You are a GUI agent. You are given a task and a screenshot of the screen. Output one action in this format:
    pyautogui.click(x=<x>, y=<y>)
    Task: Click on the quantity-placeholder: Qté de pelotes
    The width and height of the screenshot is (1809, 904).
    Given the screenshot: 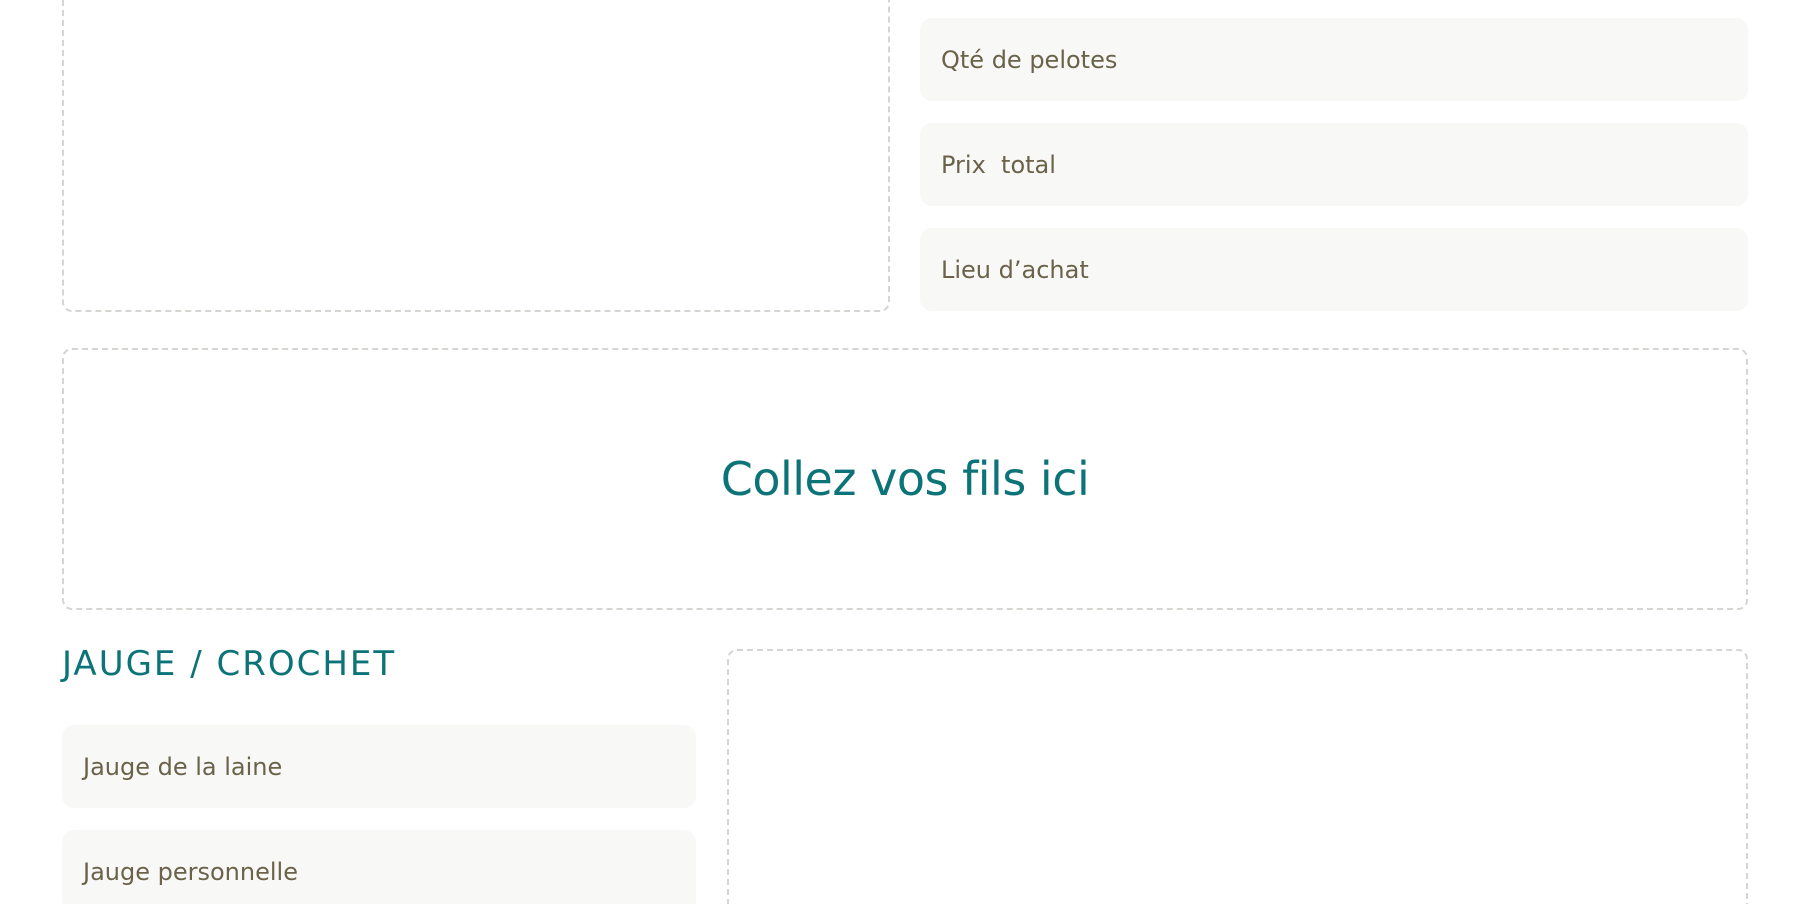 What is the action you would take?
    pyautogui.click(x=1029, y=59)
    